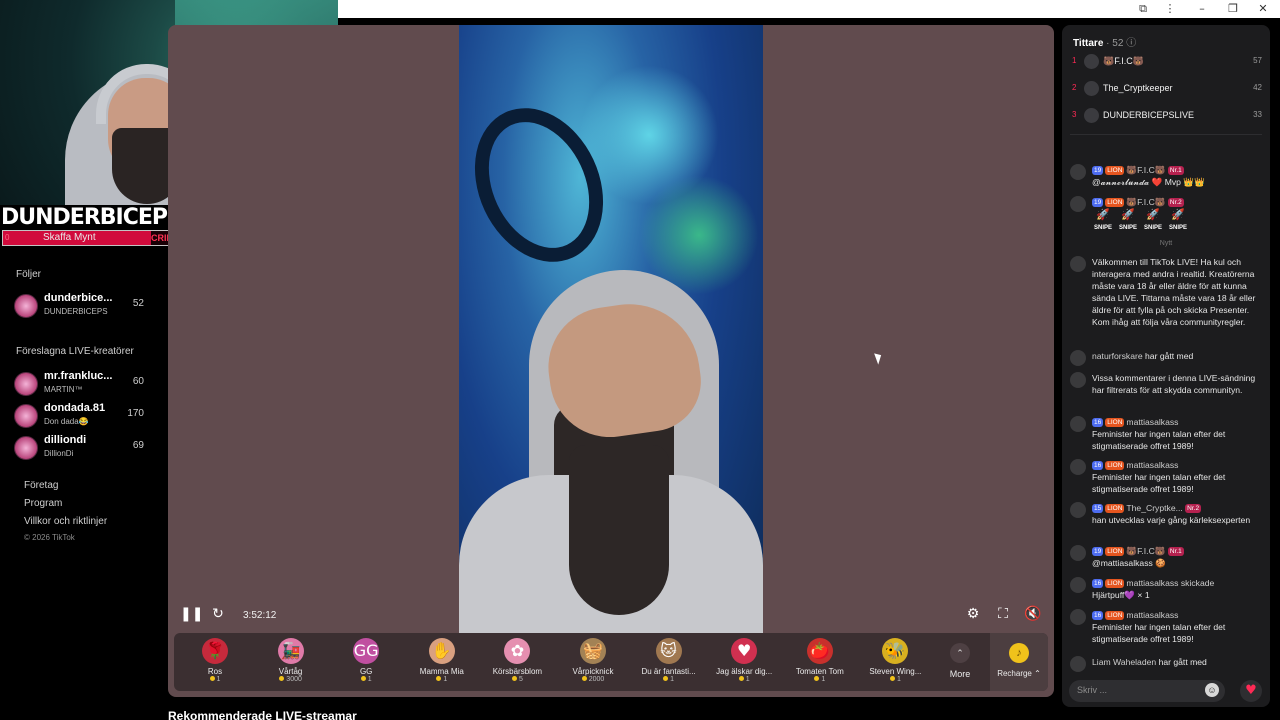 The width and height of the screenshot is (1280, 720). What do you see at coordinates (960, 662) in the screenshot?
I see `more-gifts-button: ⌃ More` at bounding box center [960, 662].